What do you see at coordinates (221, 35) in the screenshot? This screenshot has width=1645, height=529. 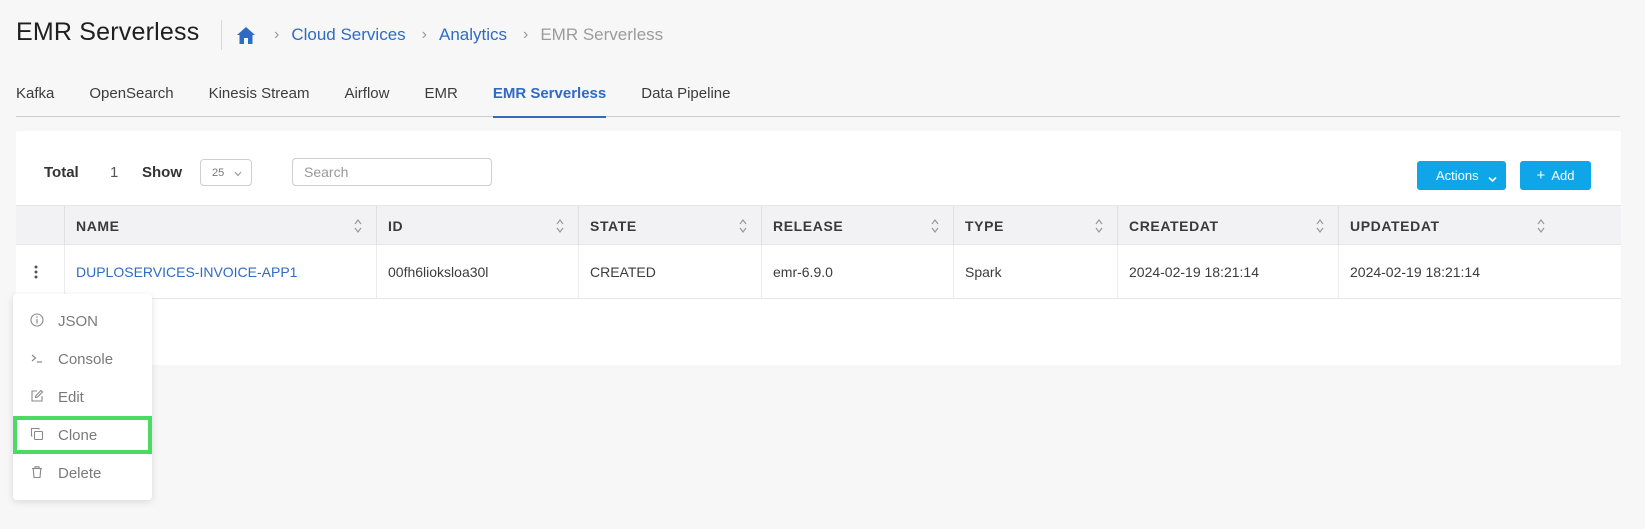 I see `header-divider` at bounding box center [221, 35].